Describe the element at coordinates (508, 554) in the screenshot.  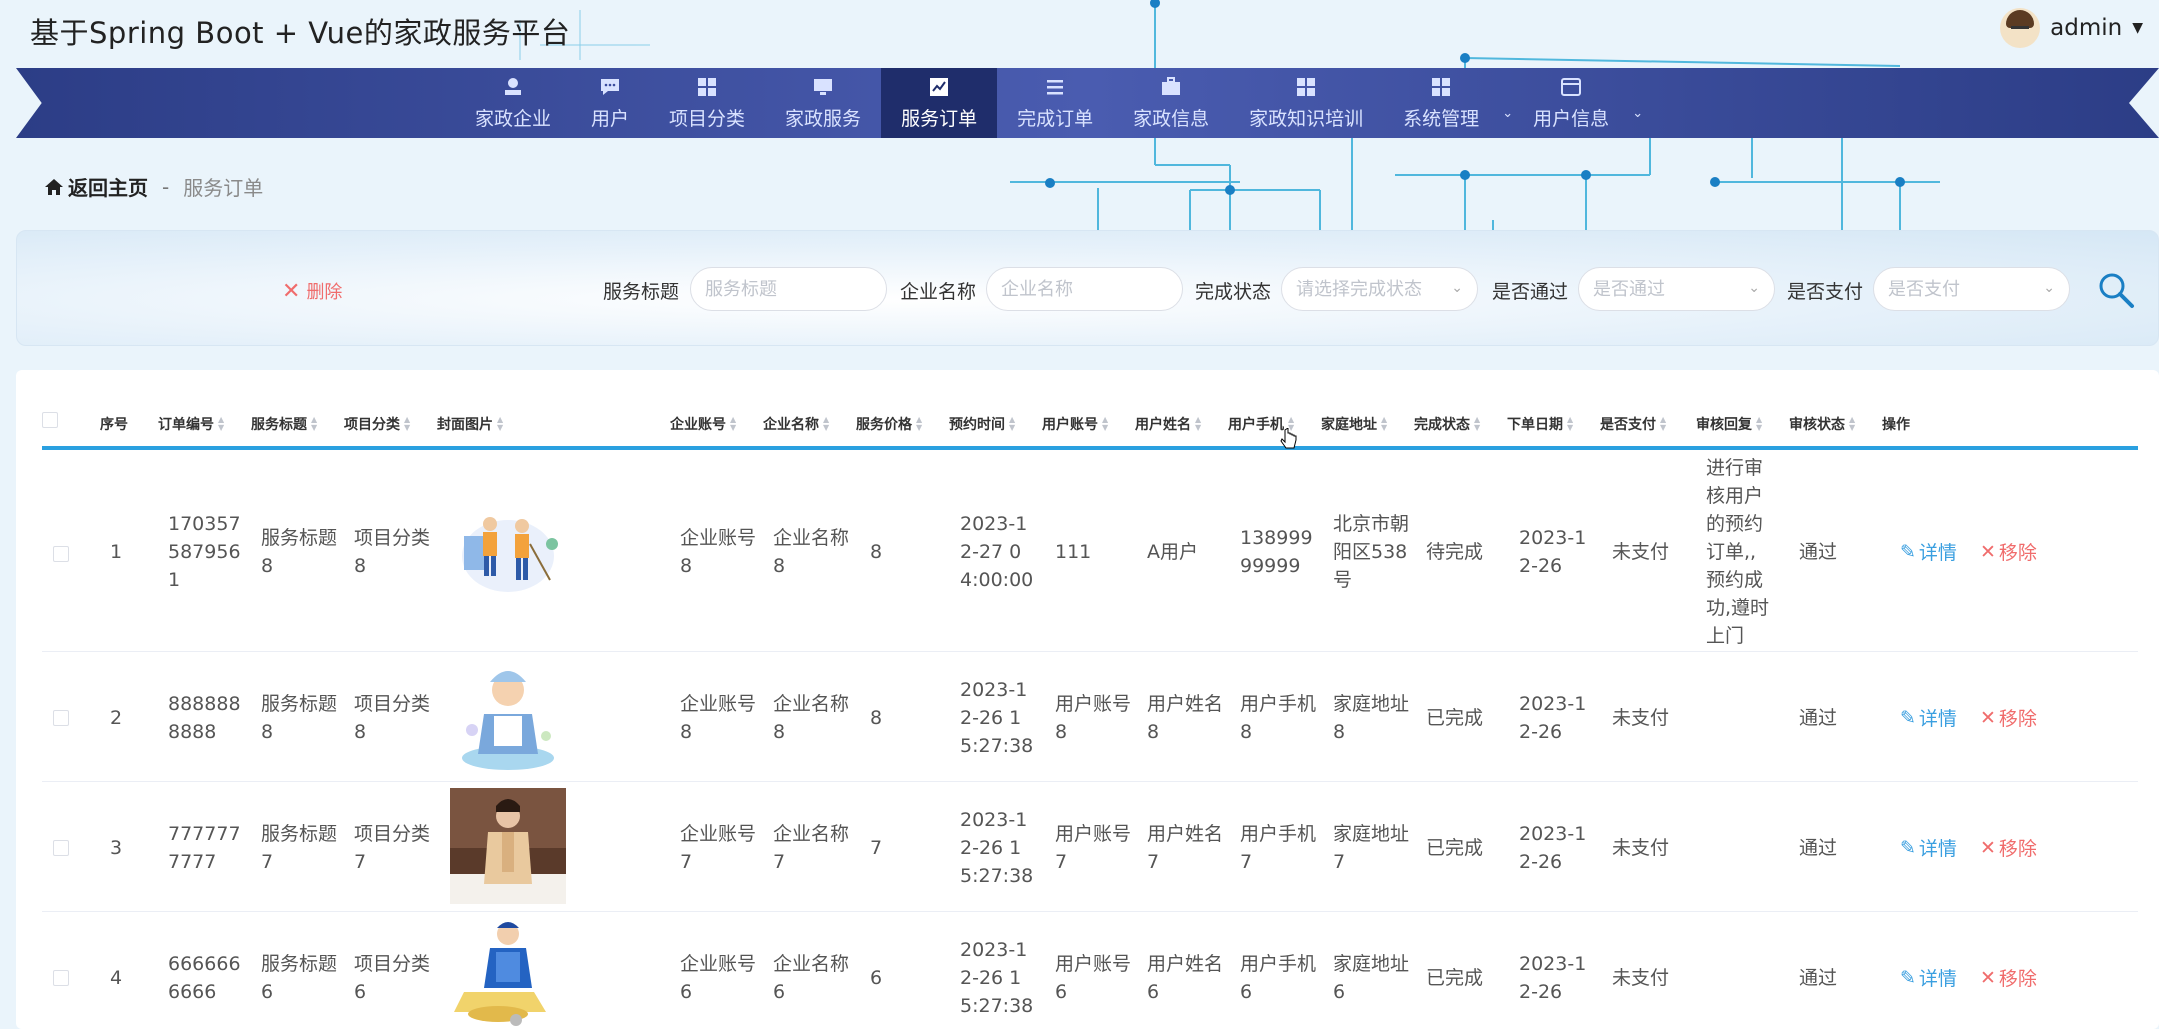
I see `cover-image-cleaners` at that location.